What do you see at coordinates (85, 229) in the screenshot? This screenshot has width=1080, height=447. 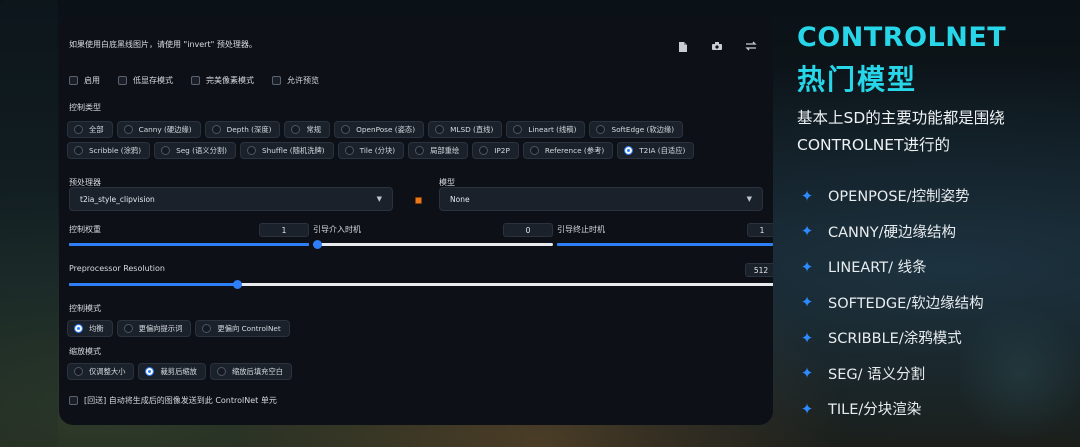 I see `weight-label: 控制权重` at bounding box center [85, 229].